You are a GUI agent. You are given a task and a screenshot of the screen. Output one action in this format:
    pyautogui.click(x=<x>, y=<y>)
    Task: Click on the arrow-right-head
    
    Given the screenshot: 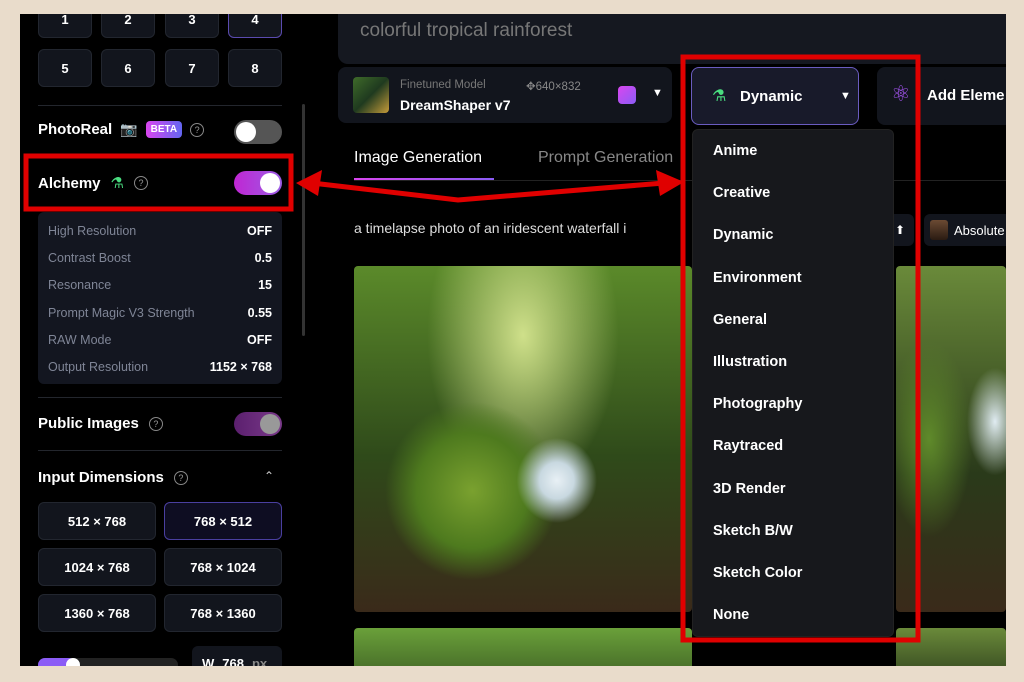 What is the action you would take?
    pyautogui.click(x=670, y=183)
    